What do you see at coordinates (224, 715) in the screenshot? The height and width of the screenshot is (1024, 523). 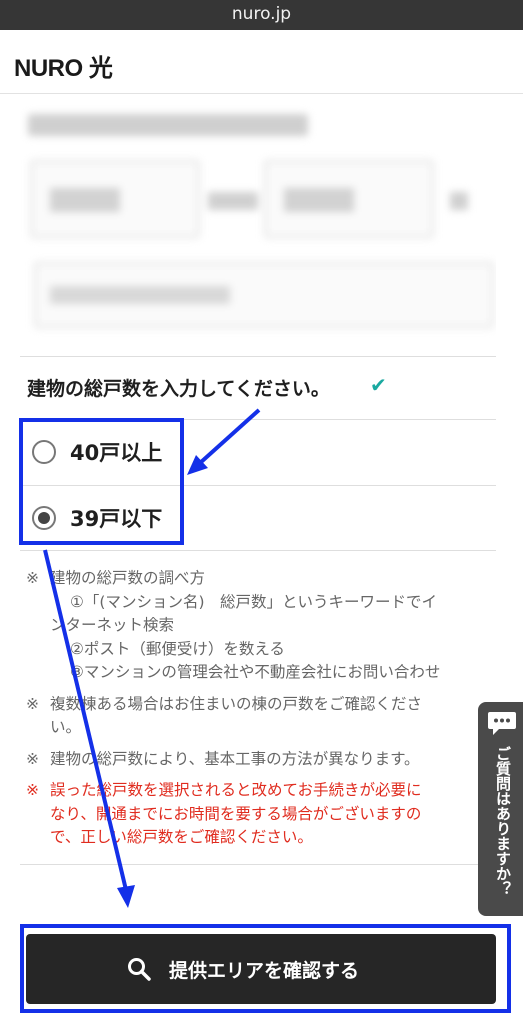 I see `note-multi-building: ※ 複数棟ある場合はお住まいの棟の戸数をご確認くださ い。` at bounding box center [224, 715].